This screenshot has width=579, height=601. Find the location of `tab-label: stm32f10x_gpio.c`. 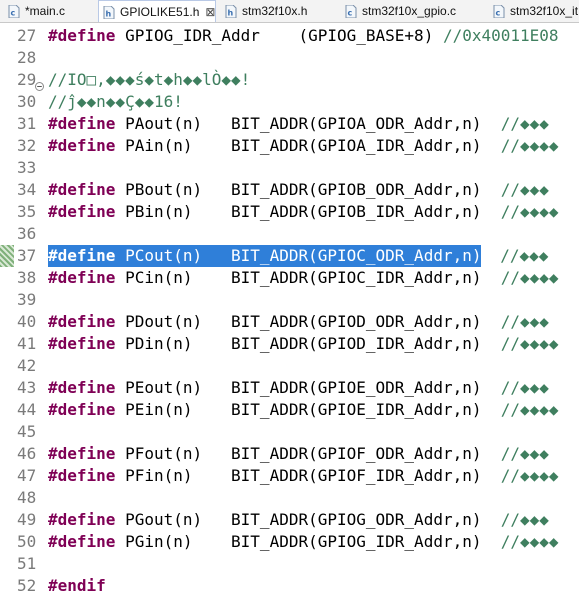

tab-label: stm32f10x_gpio.c is located at coordinates (409, 11).